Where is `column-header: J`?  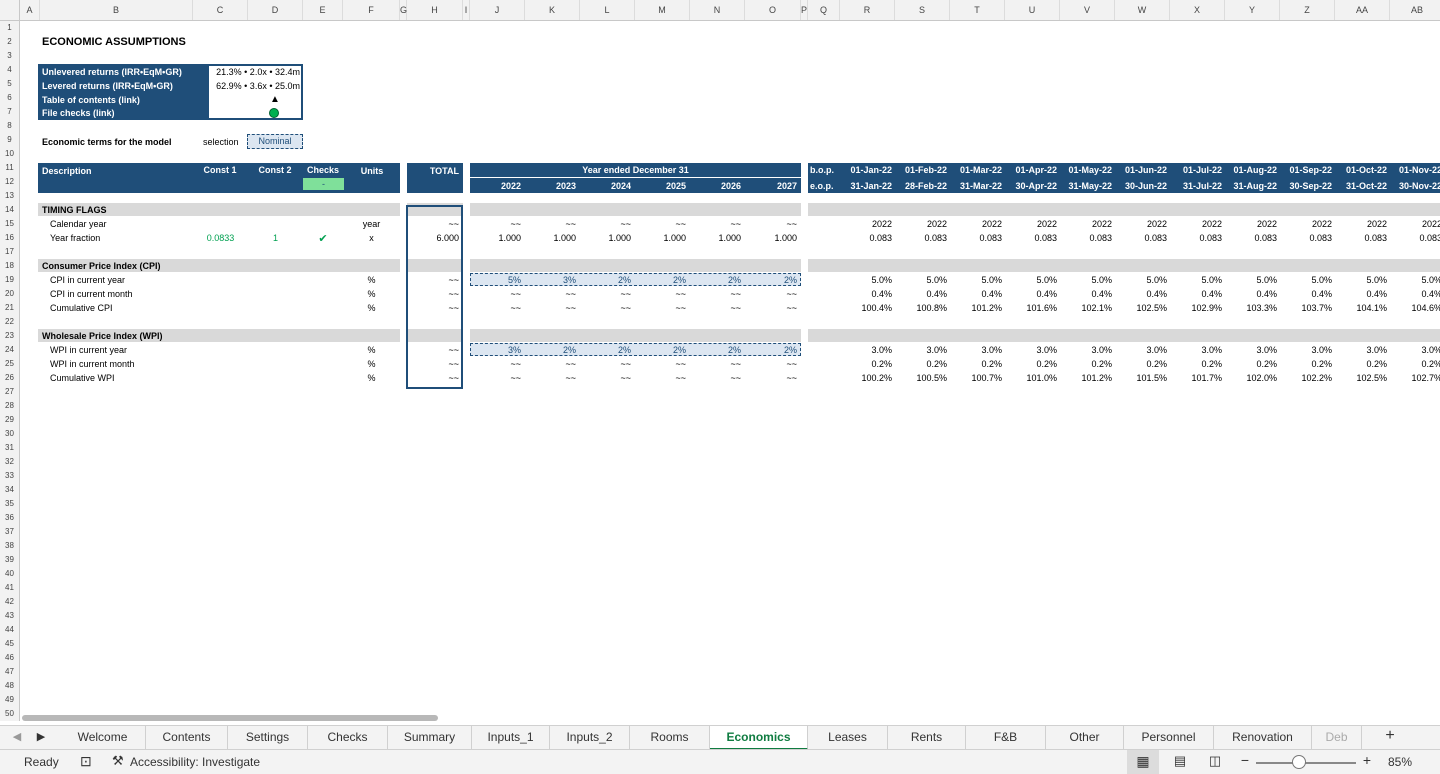
column-header: J is located at coordinates (497, 10).